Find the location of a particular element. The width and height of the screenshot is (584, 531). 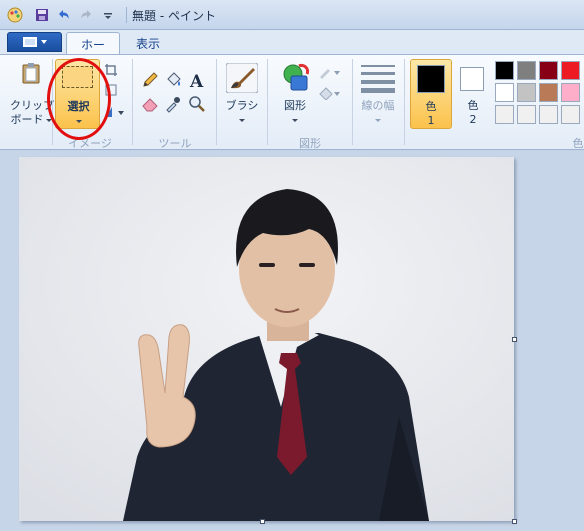

shapes-icon is located at coordinates (296, 77).